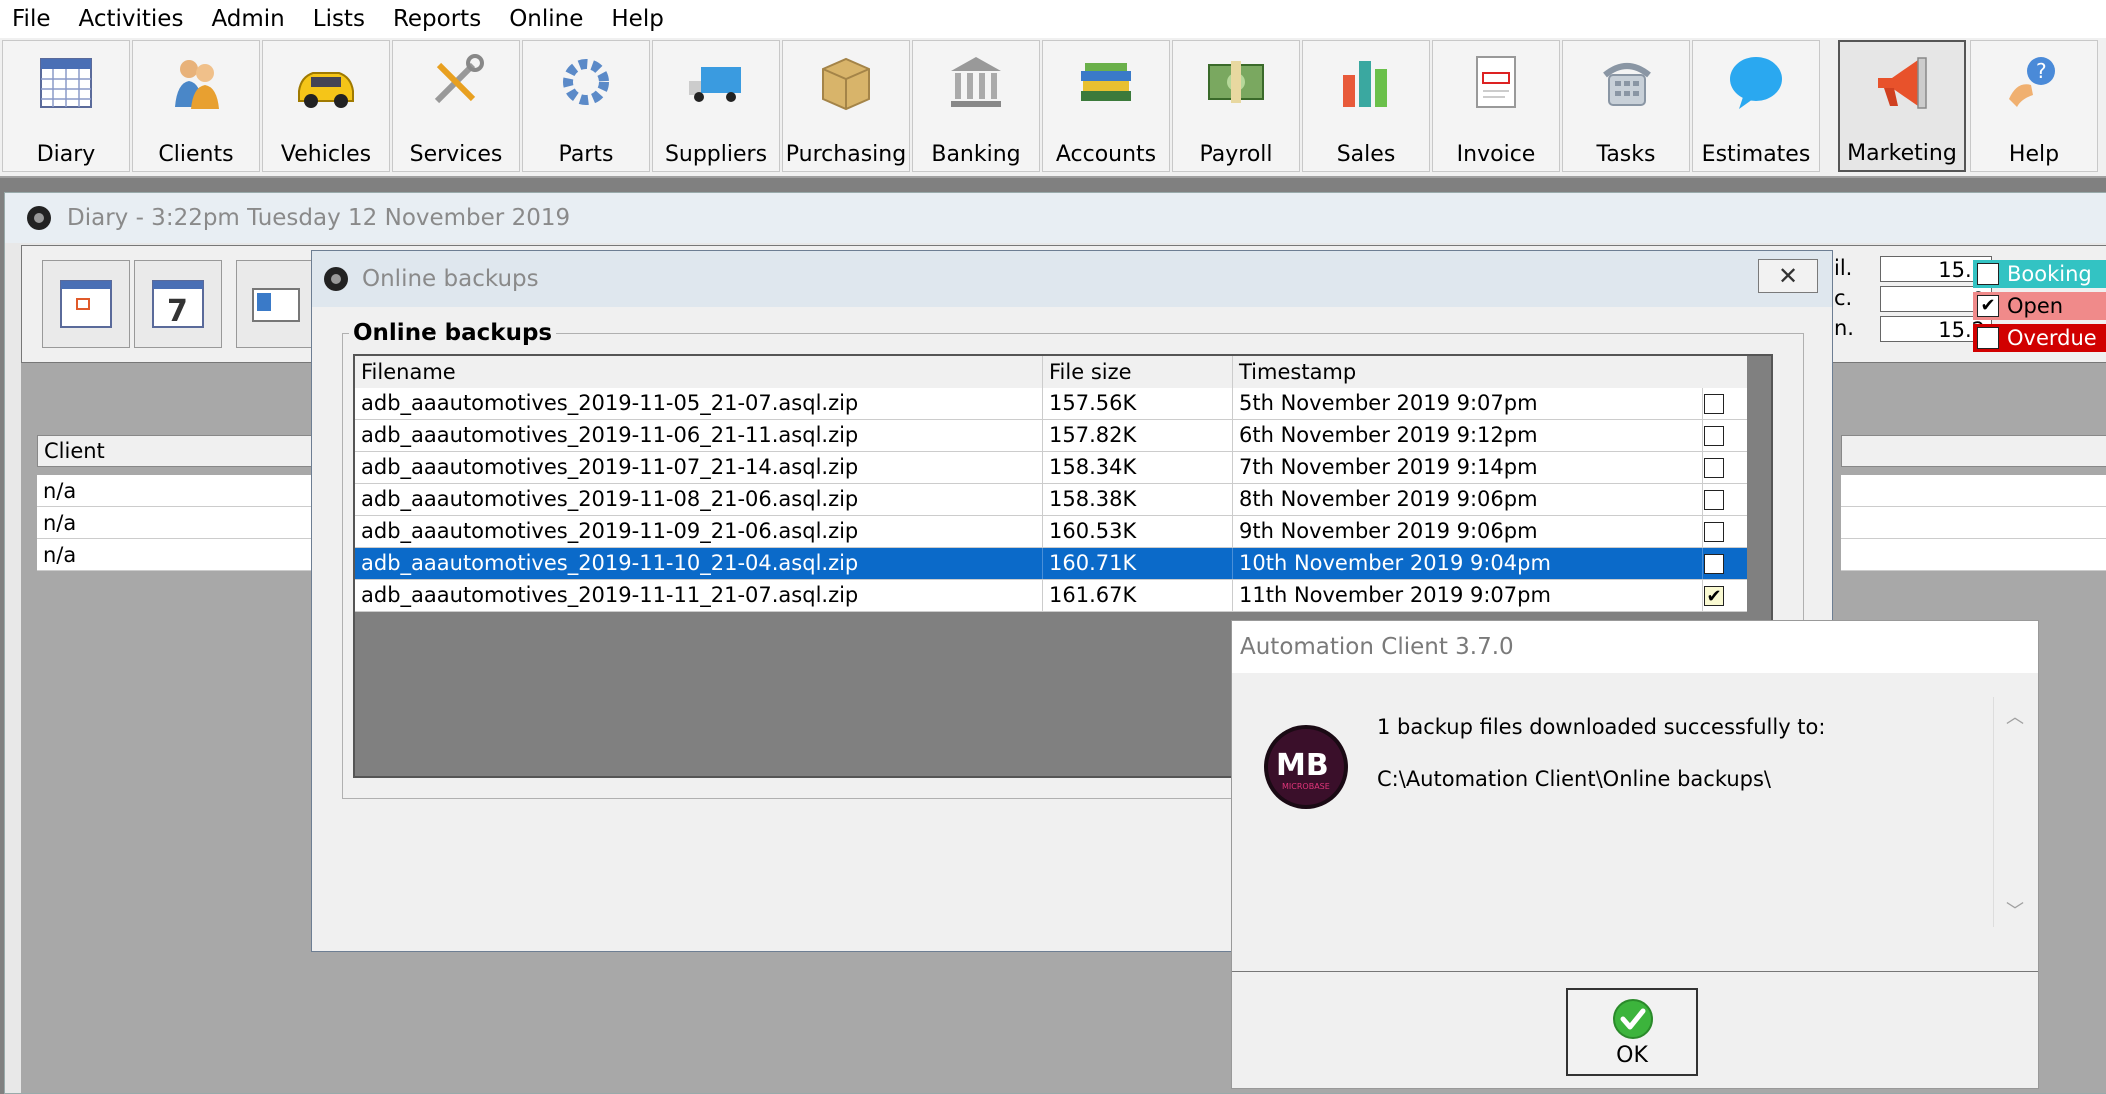 Image resolution: width=2106 pixels, height=1094 pixels. What do you see at coordinates (187, 451) in the screenshot?
I see `client-column-header: Client` at bounding box center [187, 451].